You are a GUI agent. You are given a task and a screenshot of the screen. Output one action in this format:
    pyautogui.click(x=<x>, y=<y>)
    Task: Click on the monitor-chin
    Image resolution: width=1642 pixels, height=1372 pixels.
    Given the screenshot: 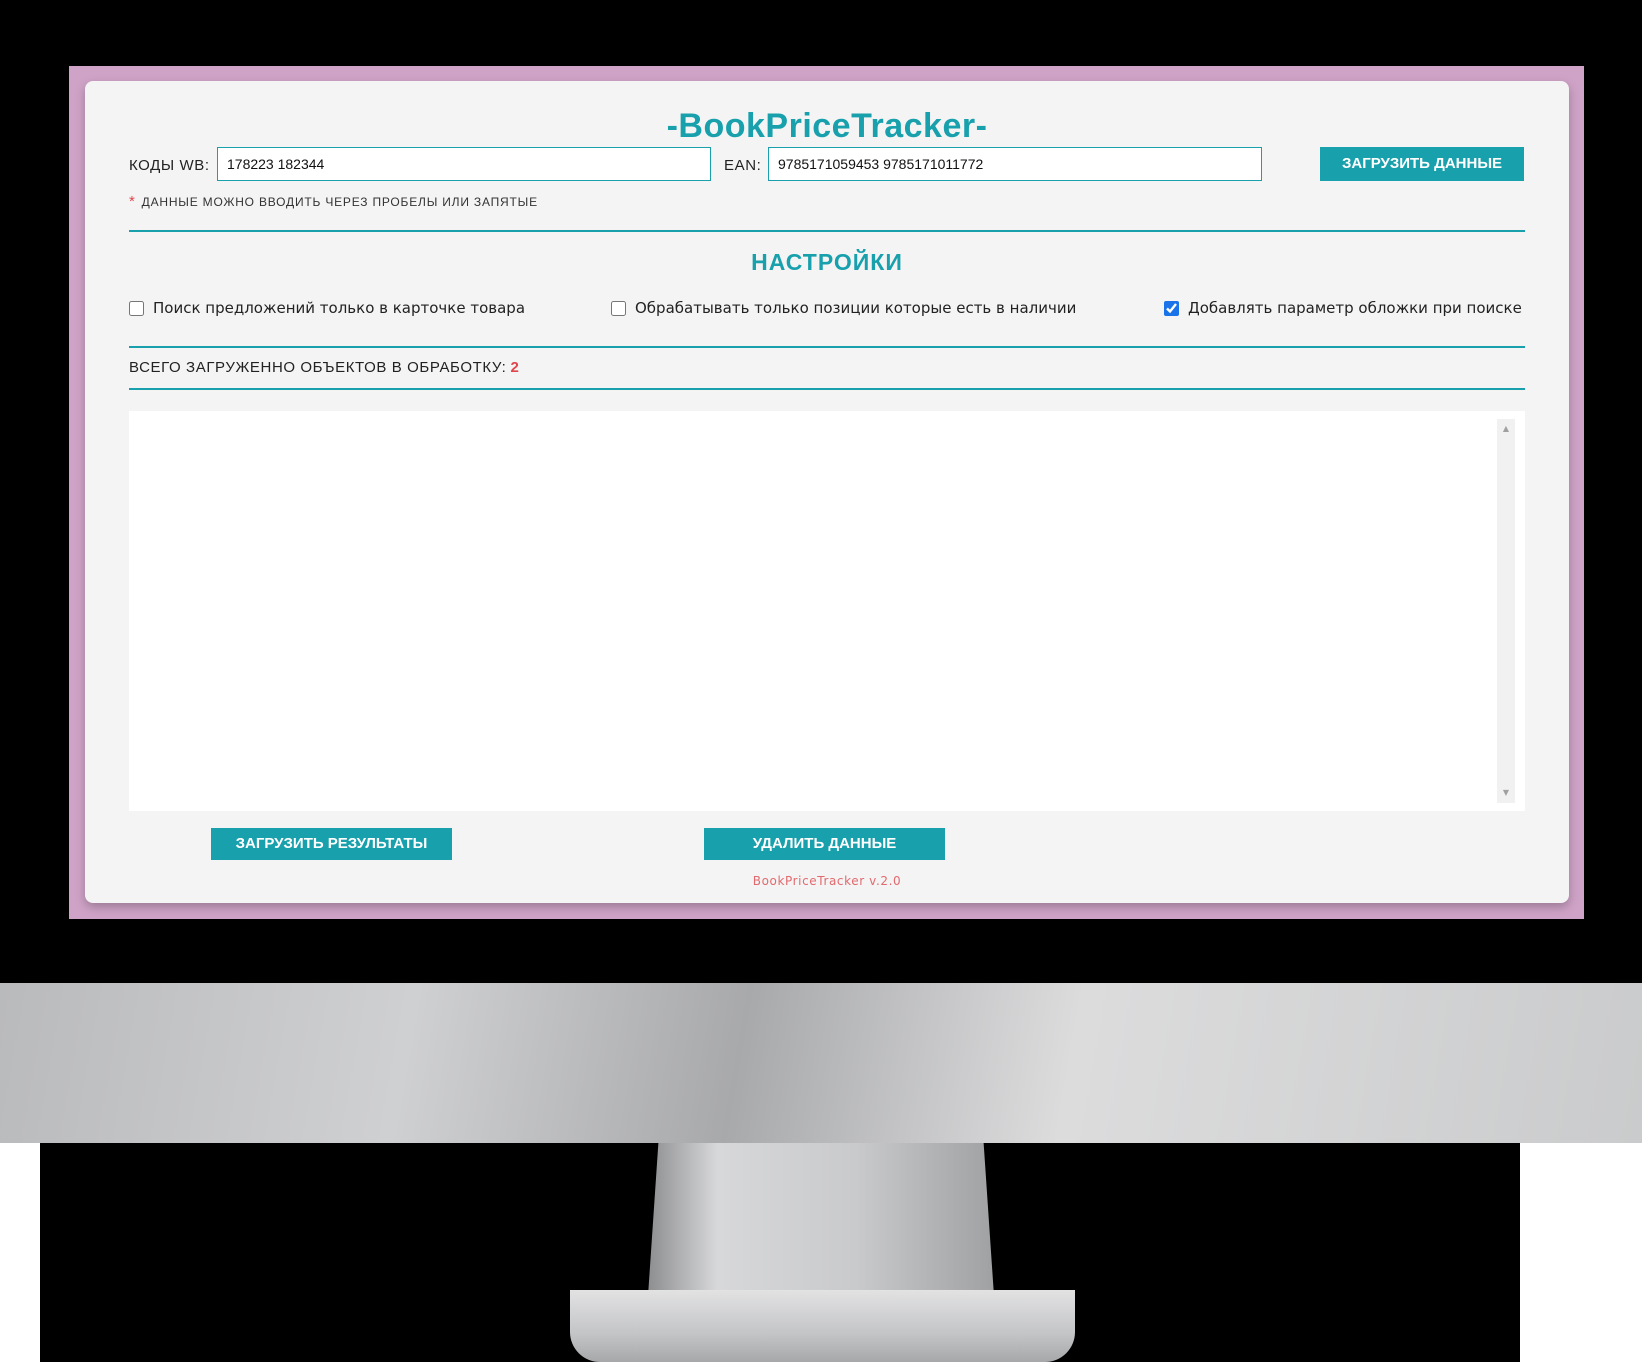 What is the action you would take?
    pyautogui.click(x=821, y=1063)
    